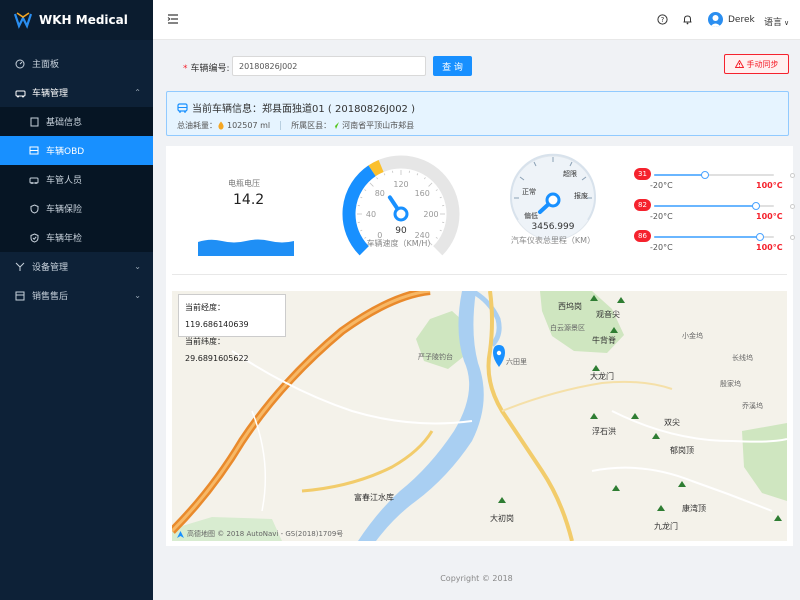  Describe the element at coordinates (205, 307) in the screenshot. I see `longitude-label: 当前经度：` at that location.